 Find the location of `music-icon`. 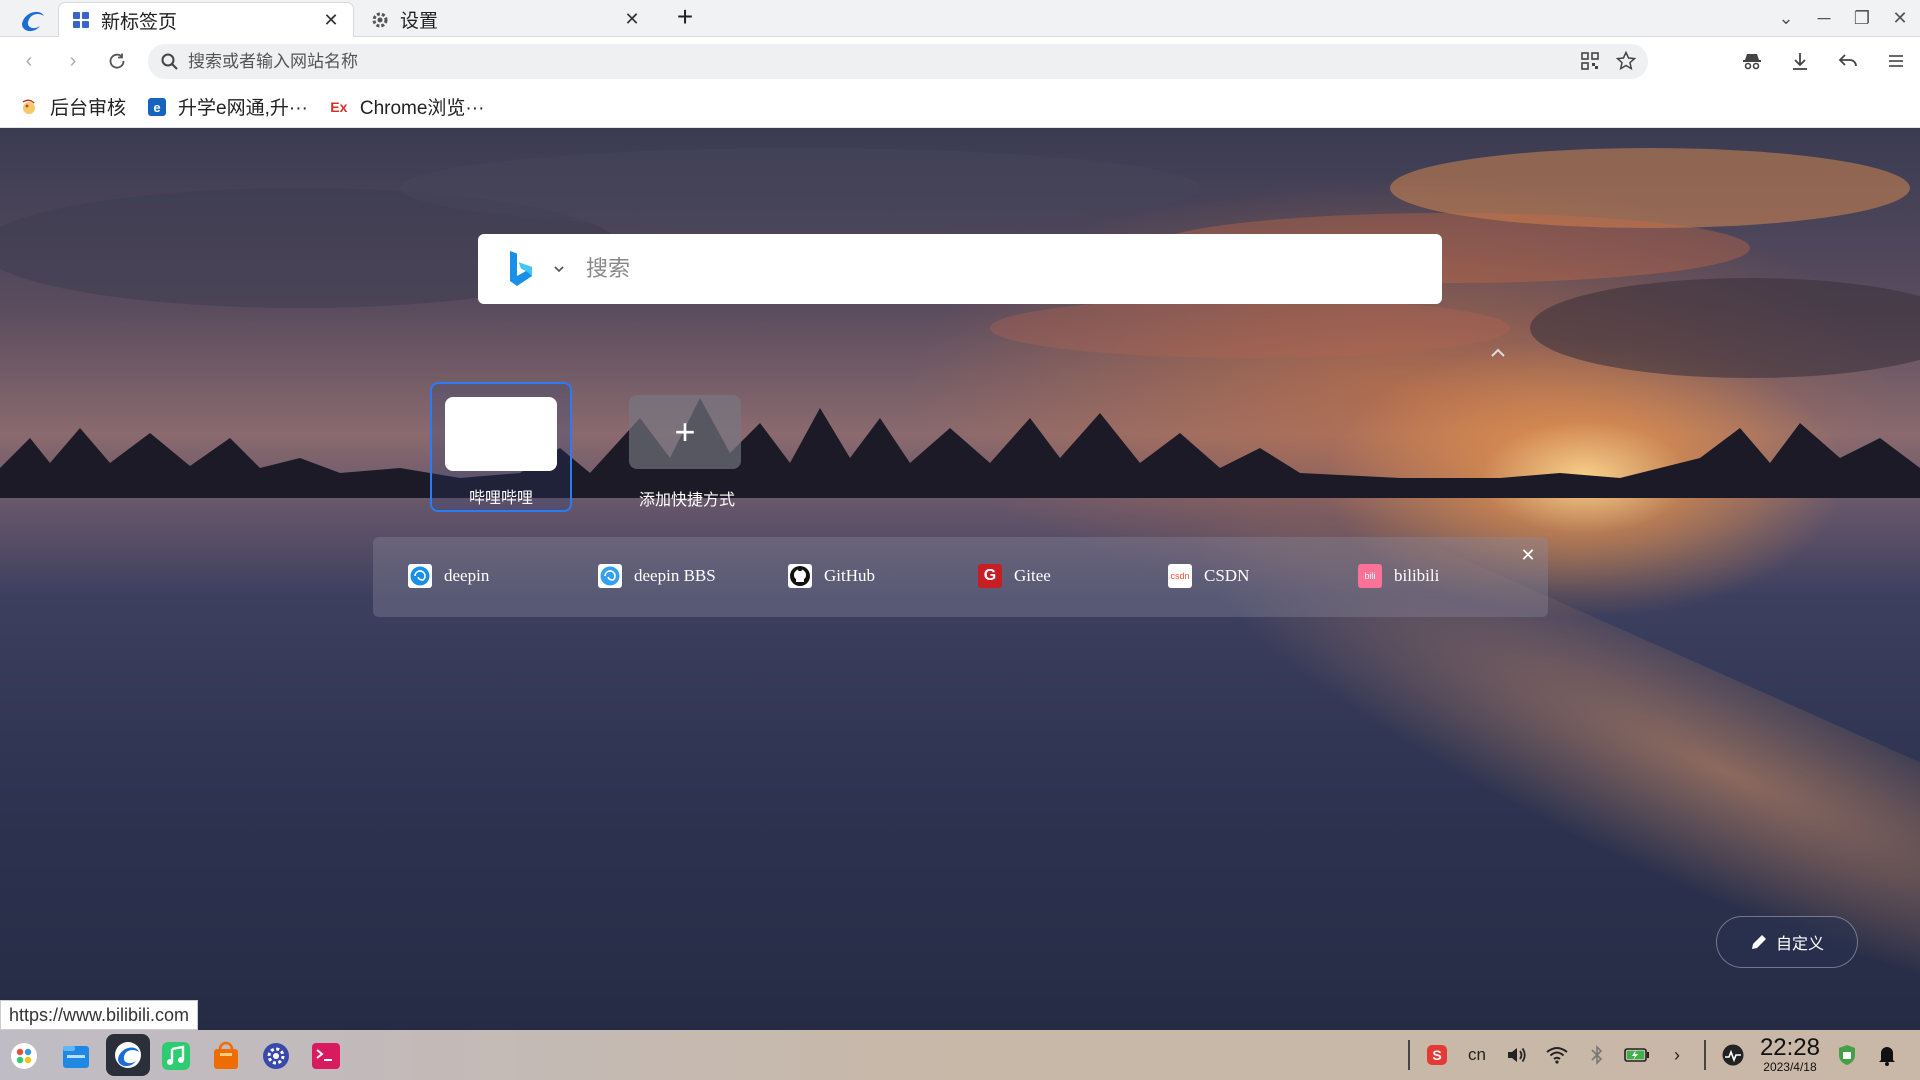

music-icon is located at coordinates (176, 1056).